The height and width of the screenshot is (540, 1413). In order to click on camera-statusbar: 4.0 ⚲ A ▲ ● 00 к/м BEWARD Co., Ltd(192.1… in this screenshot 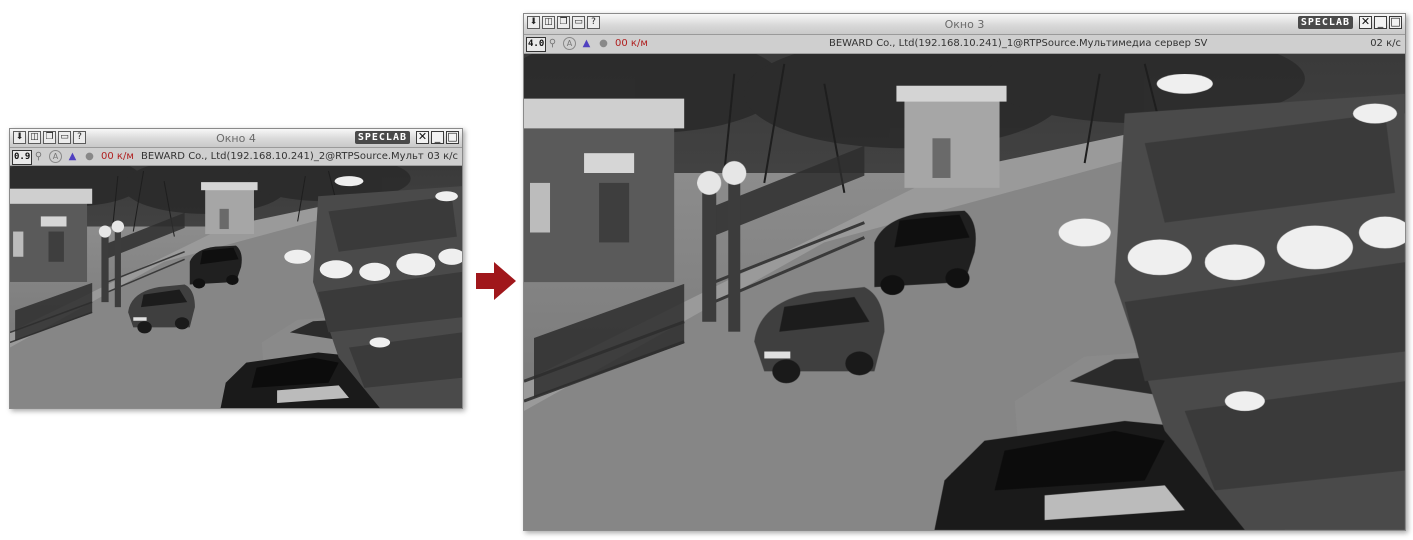, I will do `click(964, 44)`.